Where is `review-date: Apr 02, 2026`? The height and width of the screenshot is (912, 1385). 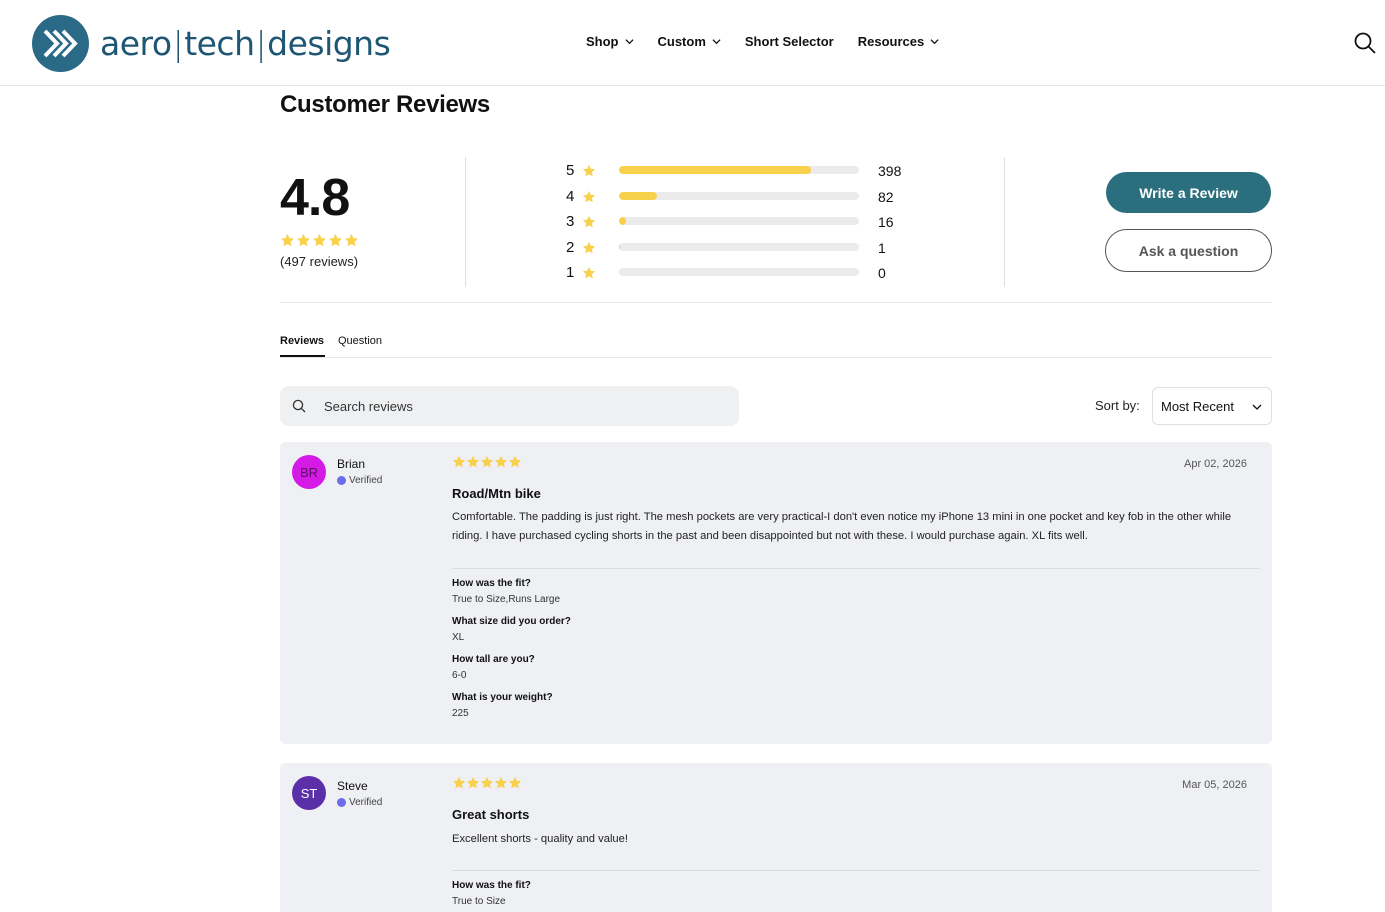
review-date: Apr 02, 2026 is located at coordinates (1215, 464).